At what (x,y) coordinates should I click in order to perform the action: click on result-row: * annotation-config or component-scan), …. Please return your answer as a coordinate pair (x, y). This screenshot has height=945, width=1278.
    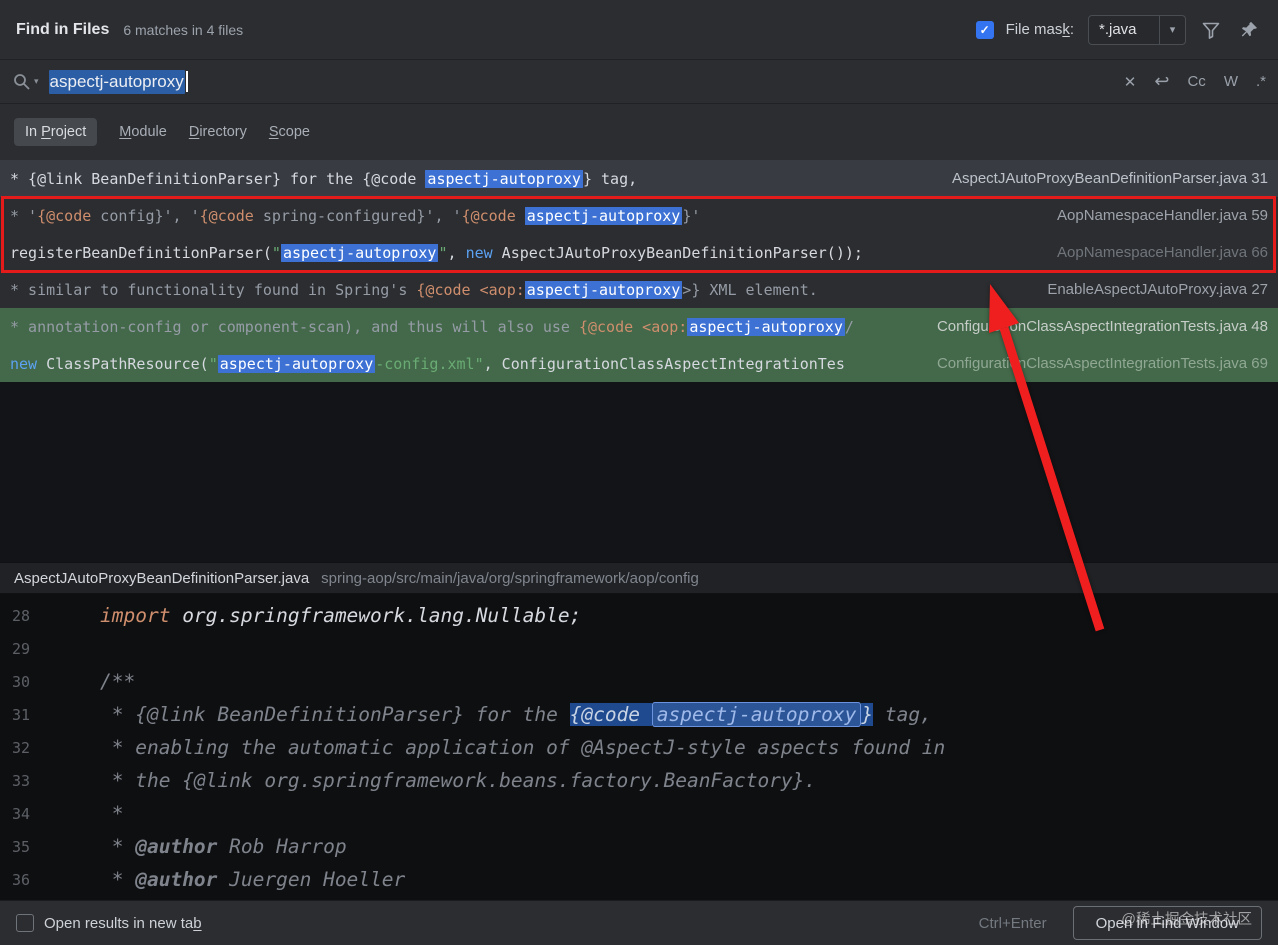
    Looking at the image, I should click on (639, 326).